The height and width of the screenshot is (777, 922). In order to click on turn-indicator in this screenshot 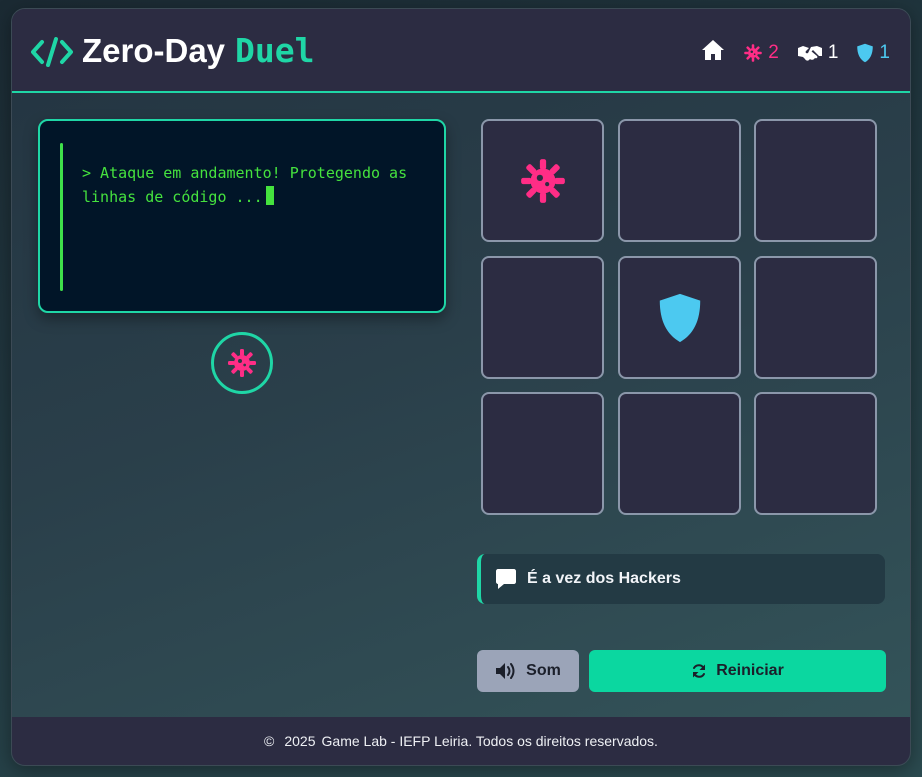, I will do `click(242, 363)`.